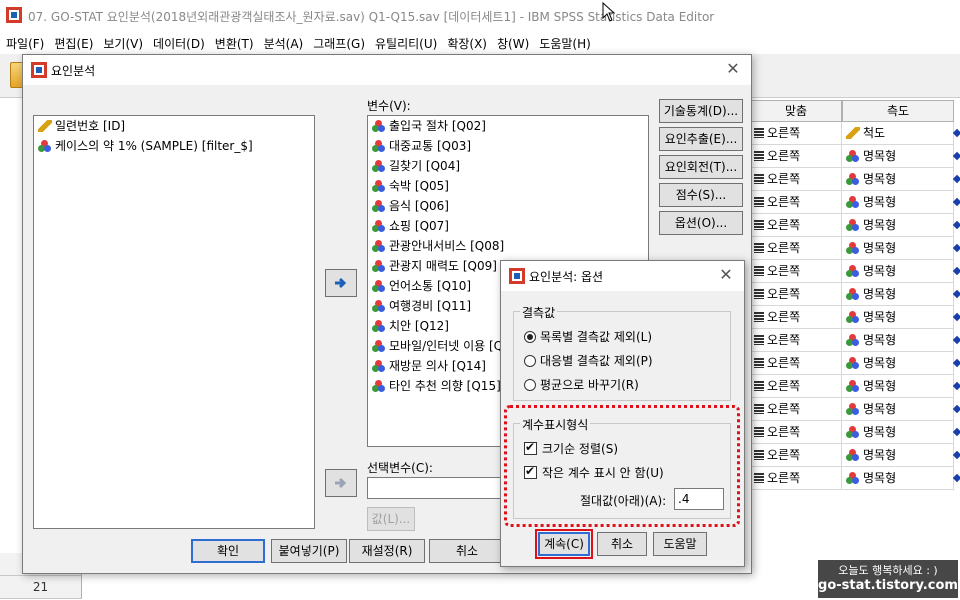  Describe the element at coordinates (341, 283) in the screenshot. I see `move-to-variables-button` at that location.